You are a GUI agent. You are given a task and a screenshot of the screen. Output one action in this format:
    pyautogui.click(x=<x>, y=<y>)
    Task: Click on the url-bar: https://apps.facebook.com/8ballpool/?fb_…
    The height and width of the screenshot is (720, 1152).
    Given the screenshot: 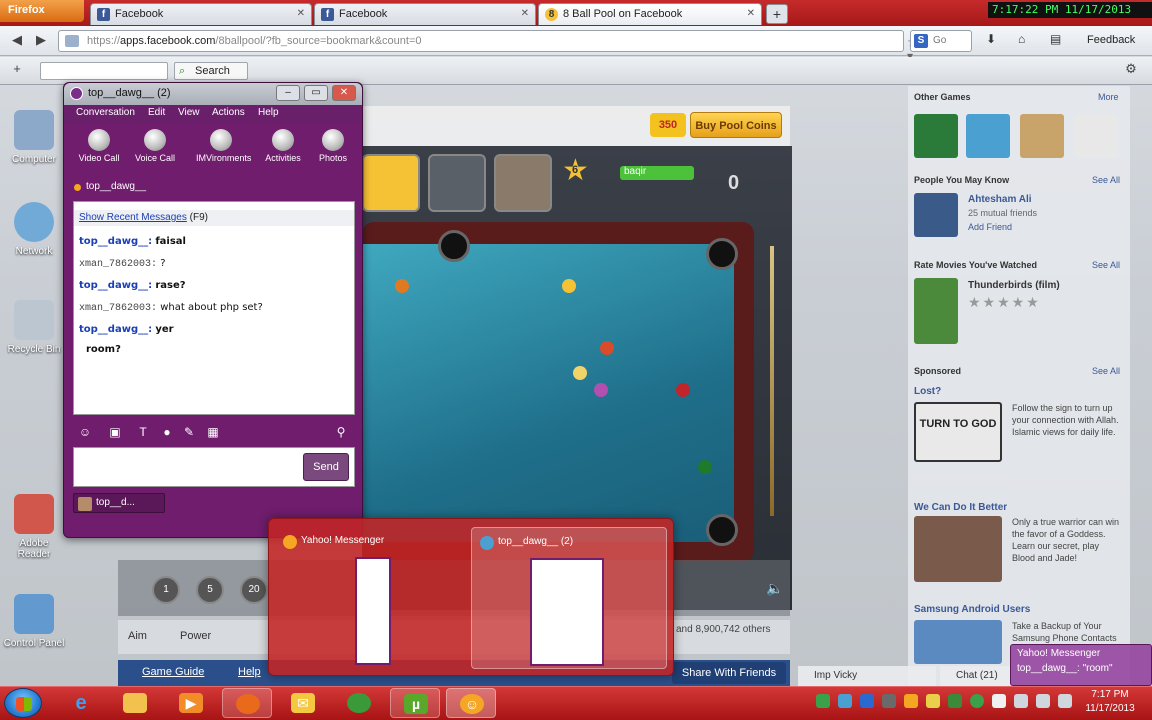 What is the action you would take?
    pyautogui.click(x=488, y=53)
    